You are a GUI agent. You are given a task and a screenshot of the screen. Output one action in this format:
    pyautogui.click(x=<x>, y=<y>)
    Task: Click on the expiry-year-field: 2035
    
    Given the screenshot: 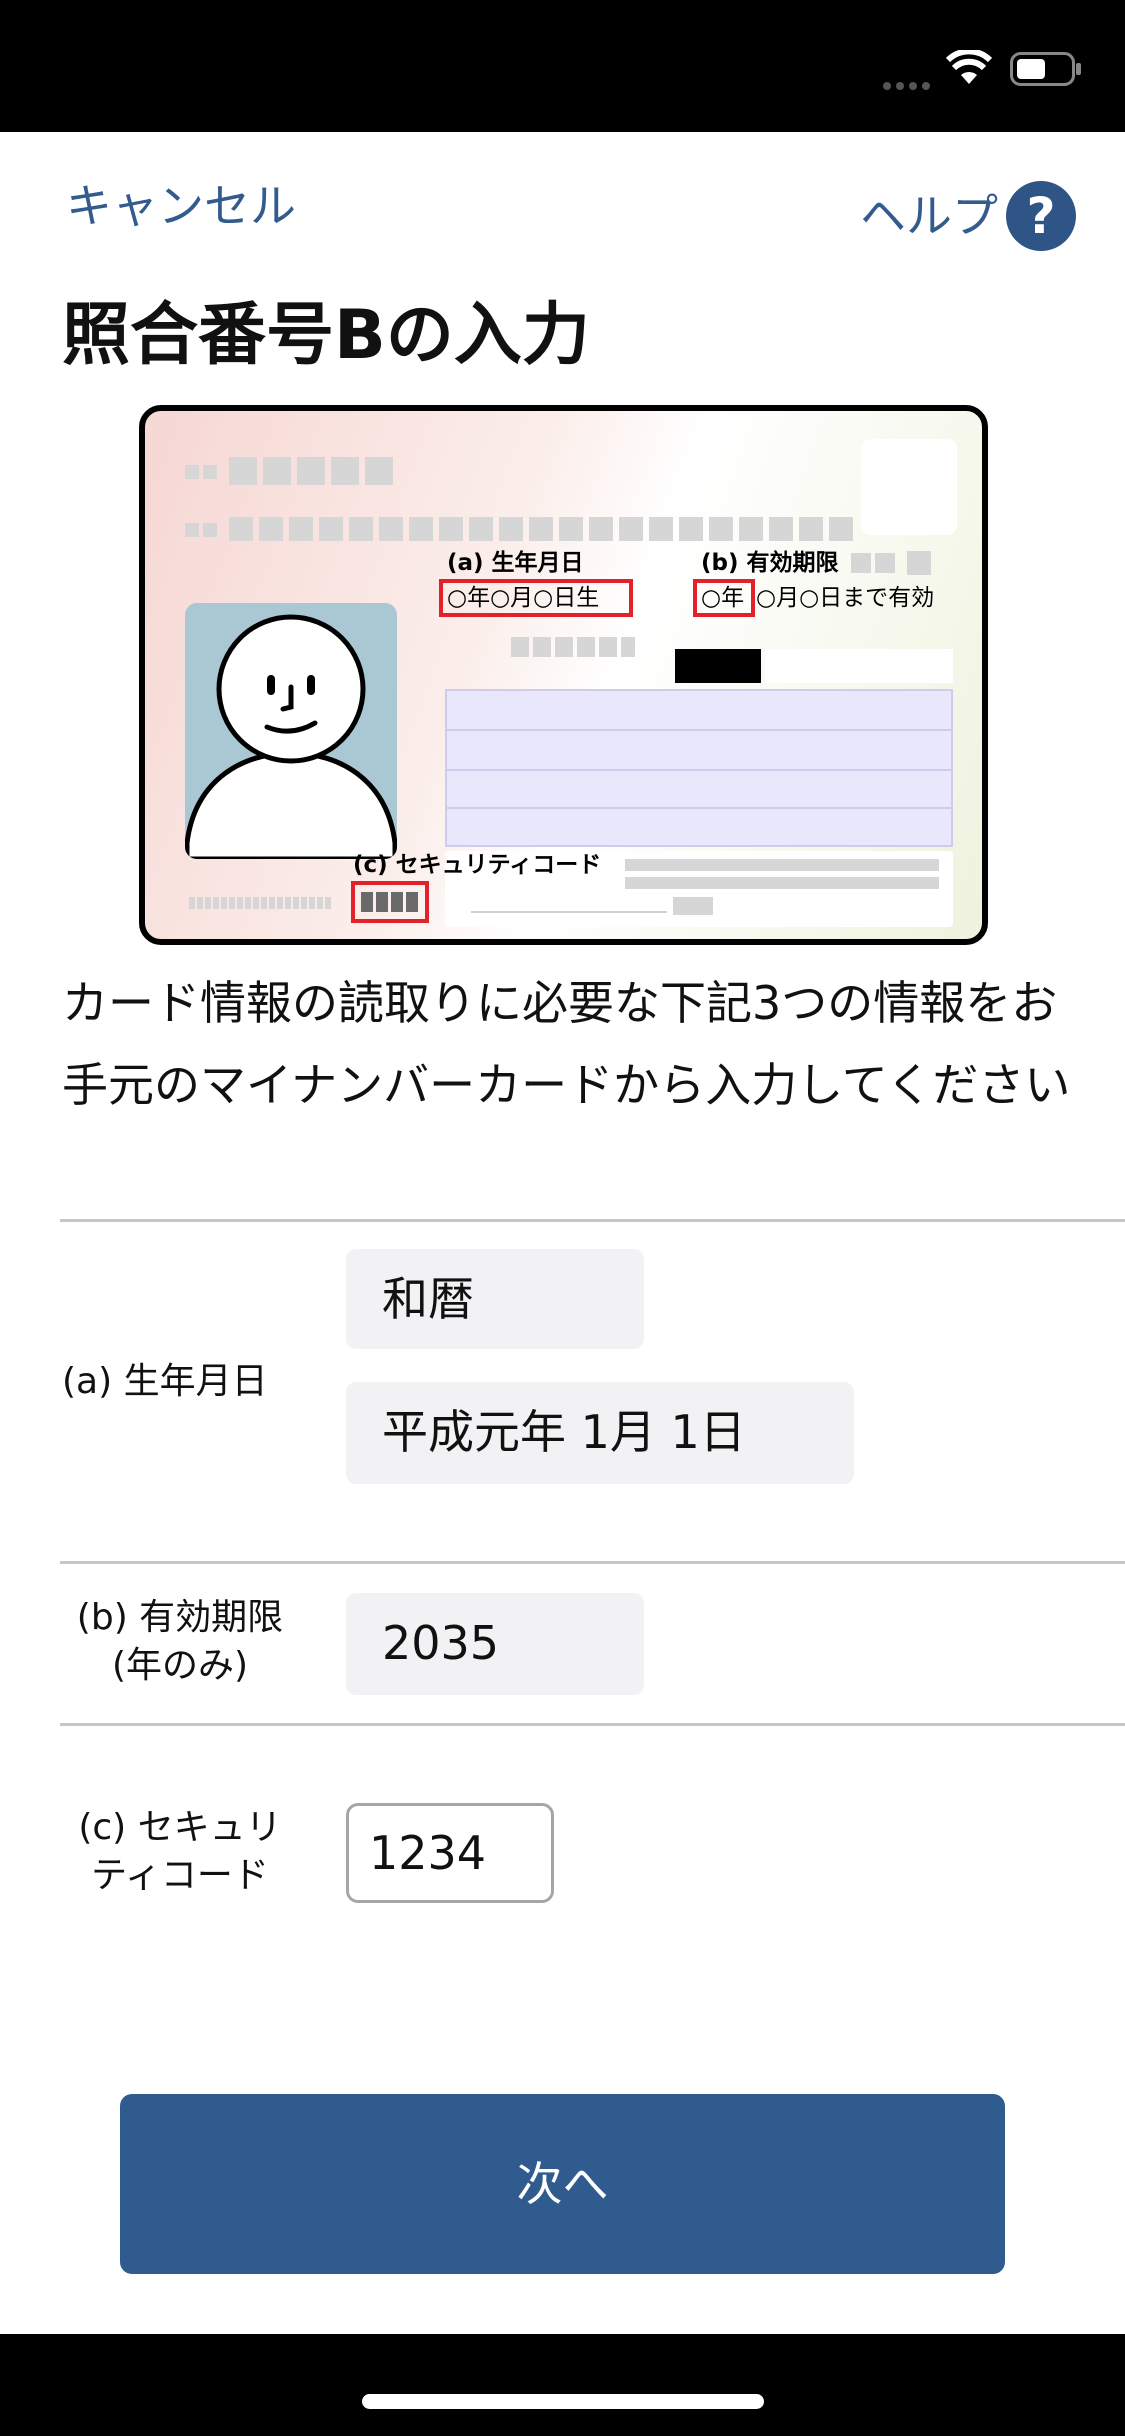 What is the action you would take?
    pyautogui.click(x=495, y=1644)
    